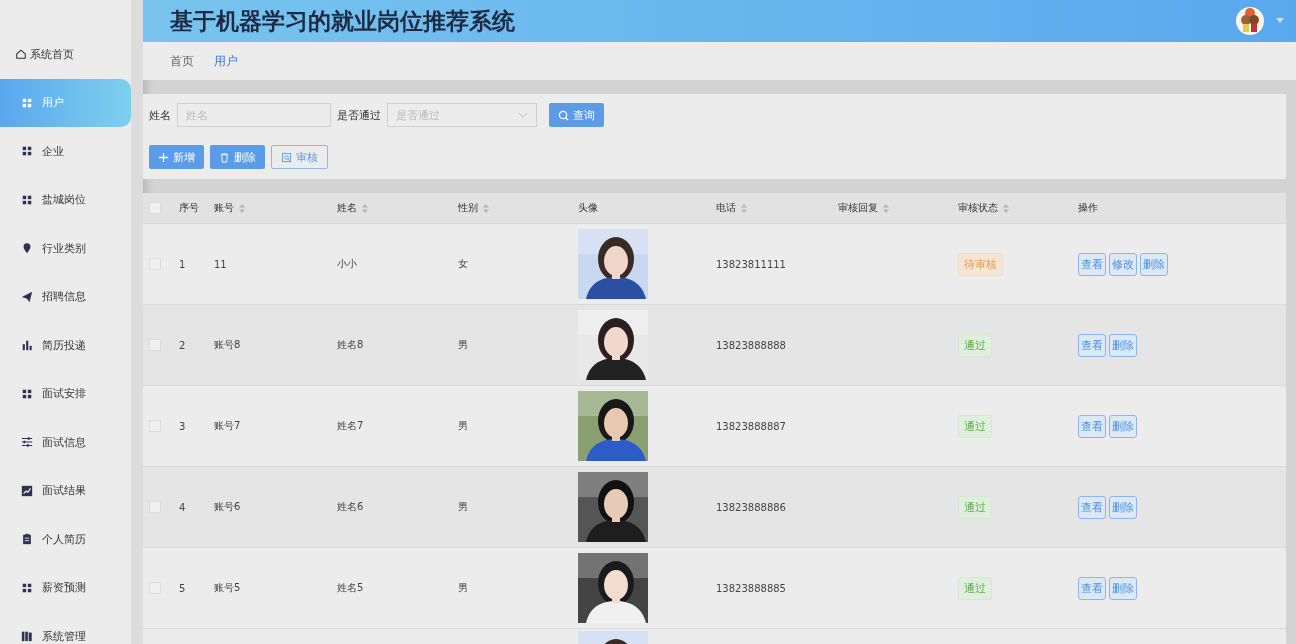  I want to click on row-number: 1, so click(182, 264).